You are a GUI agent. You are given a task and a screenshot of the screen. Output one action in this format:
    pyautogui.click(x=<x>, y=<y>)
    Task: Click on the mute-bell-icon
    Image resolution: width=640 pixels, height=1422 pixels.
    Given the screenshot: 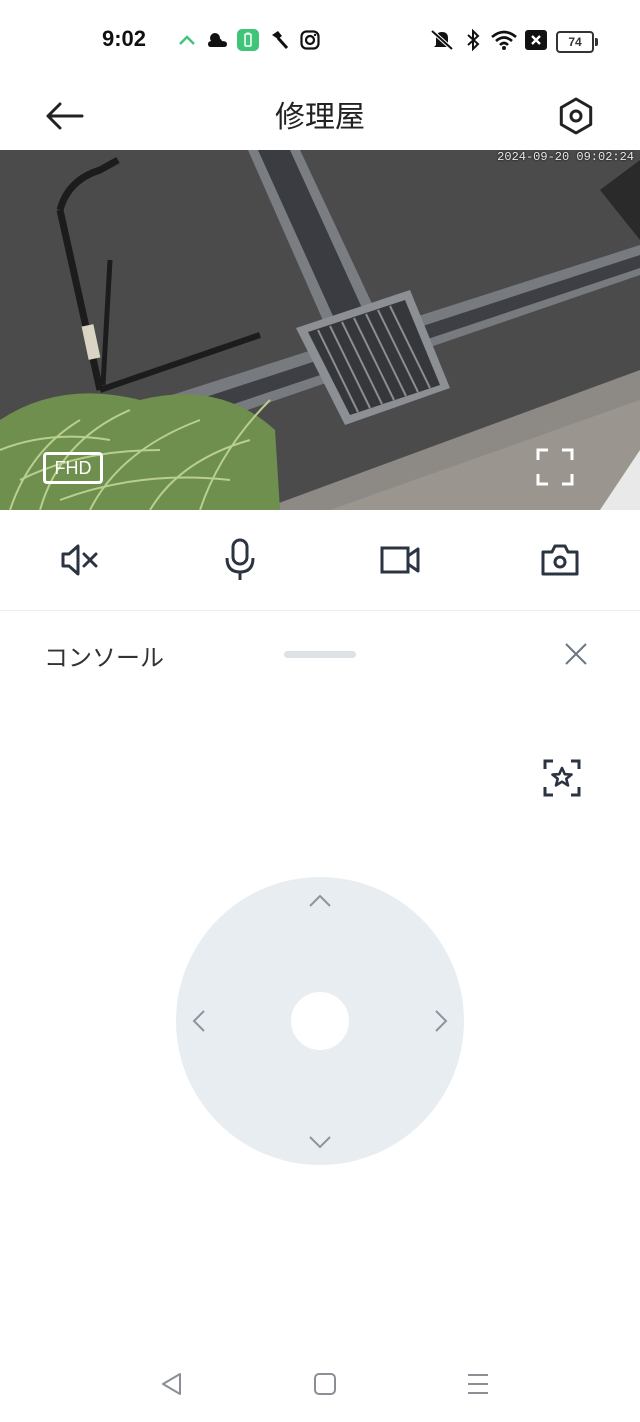 What is the action you would take?
    pyautogui.click(x=442, y=40)
    